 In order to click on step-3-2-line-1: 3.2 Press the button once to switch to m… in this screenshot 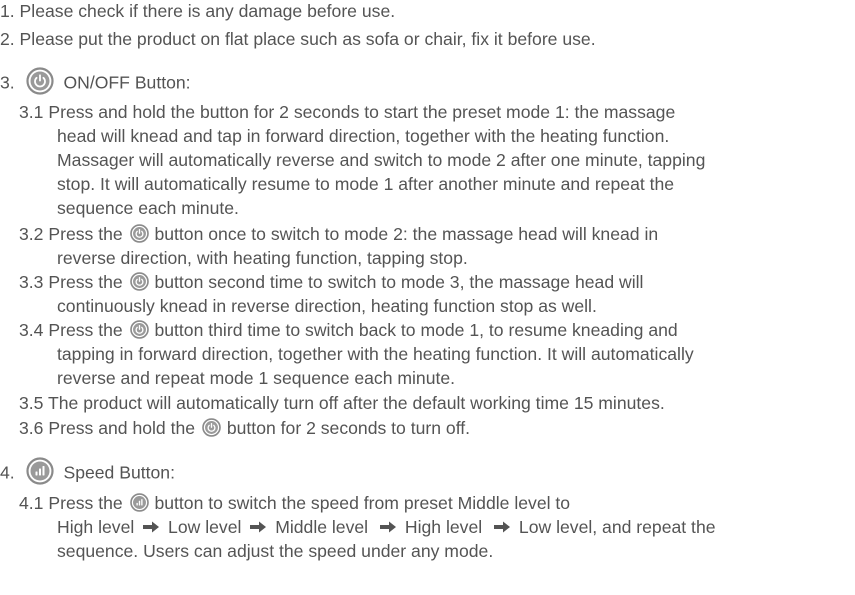, I will do `click(338, 234)`.